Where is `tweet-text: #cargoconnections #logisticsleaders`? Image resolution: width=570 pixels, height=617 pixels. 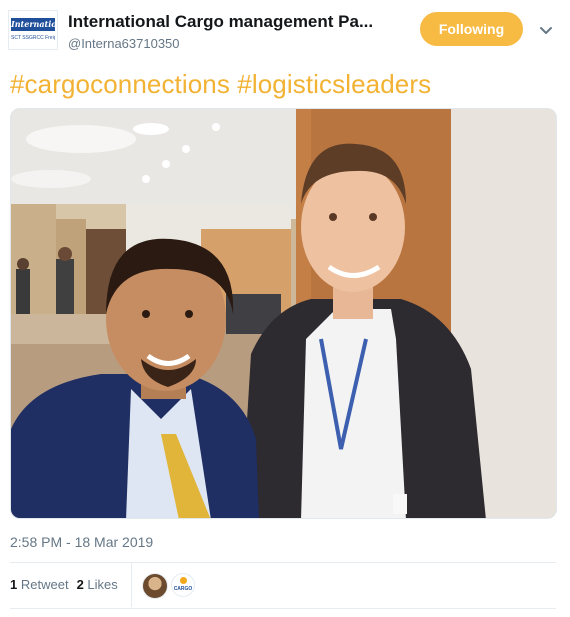 tweet-text: #cargoconnections #logisticsleaders is located at coordinates (220, 84).